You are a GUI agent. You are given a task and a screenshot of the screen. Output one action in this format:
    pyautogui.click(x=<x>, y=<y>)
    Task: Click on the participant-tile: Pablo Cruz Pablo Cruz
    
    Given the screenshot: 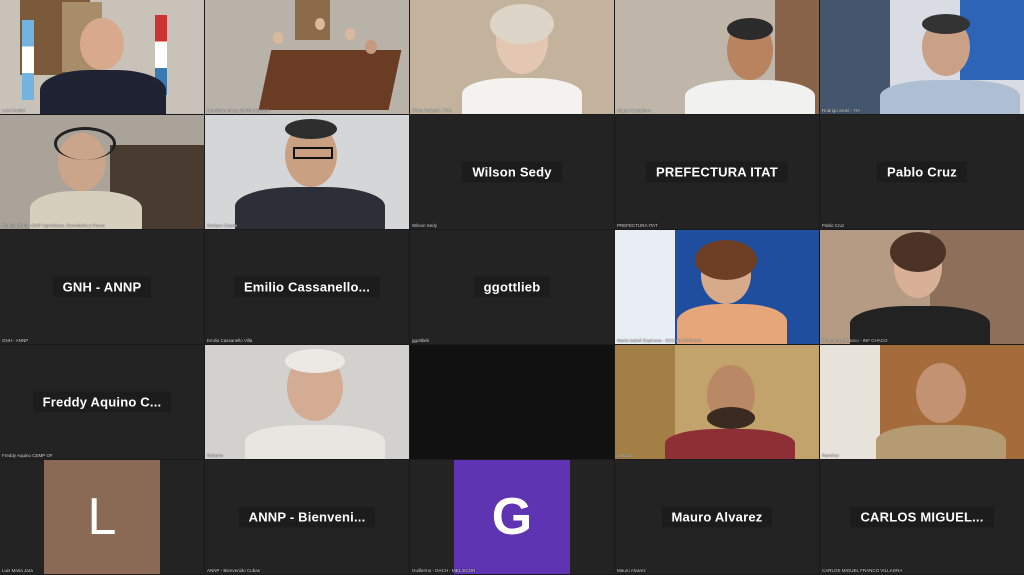 What is the action you would take?
    pyautogui.click(x=922, y=172)
    